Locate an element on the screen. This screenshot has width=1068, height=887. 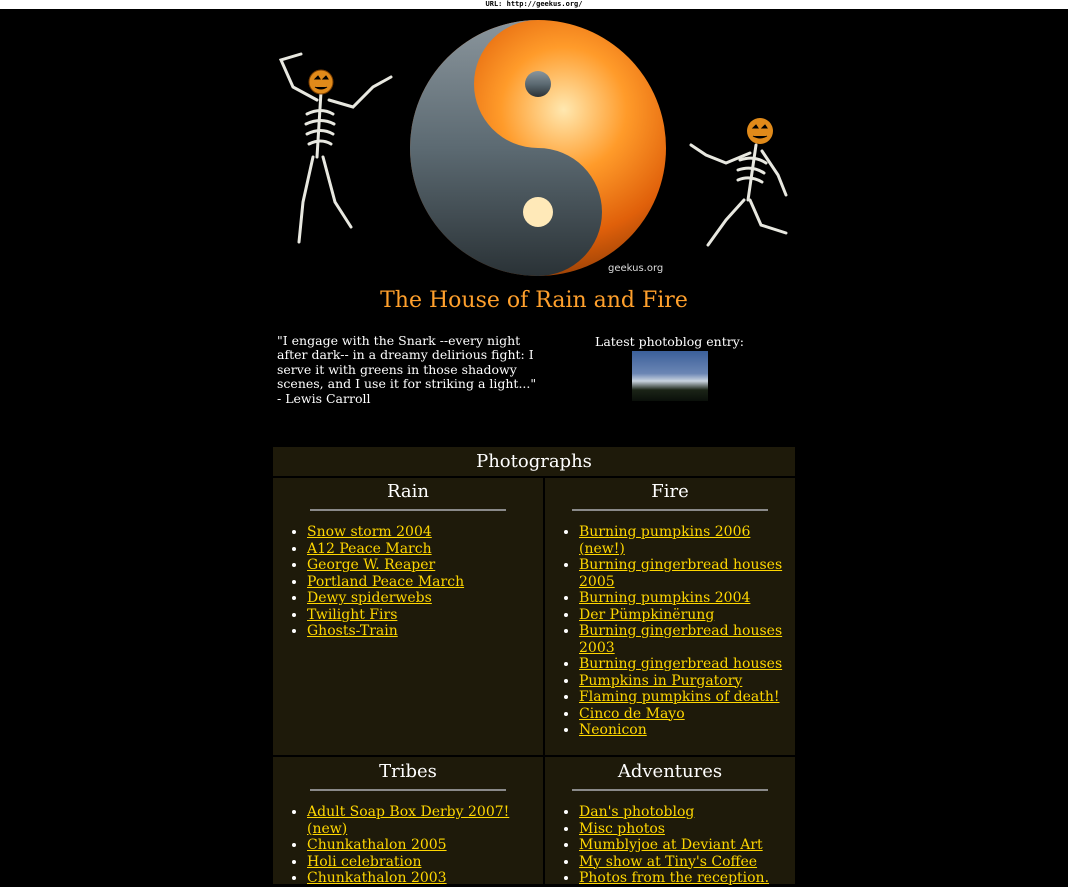
adventures-link: My show at Tiny's Coffee is located at coordinates (668, 862).